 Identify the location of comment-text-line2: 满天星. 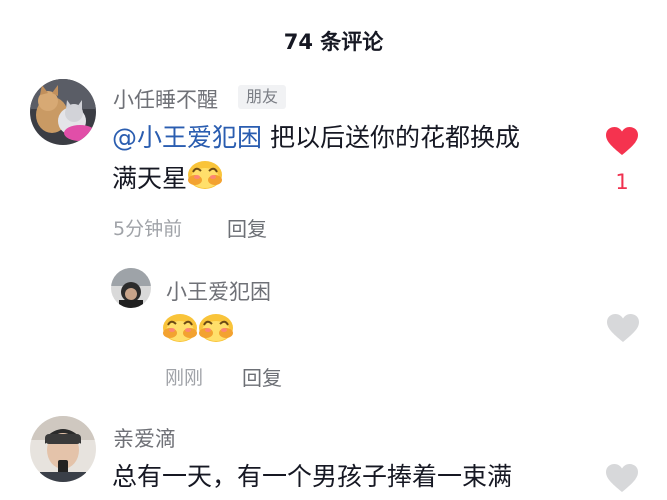
(150, 178).